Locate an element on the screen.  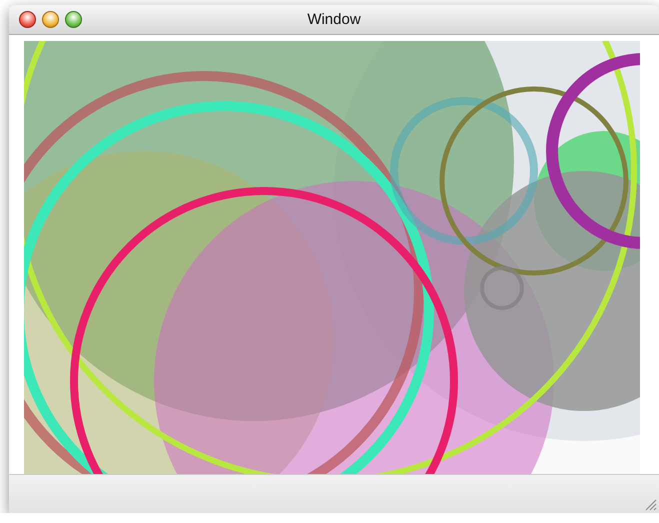
window-title: Window is located at coordinates (334, 19).